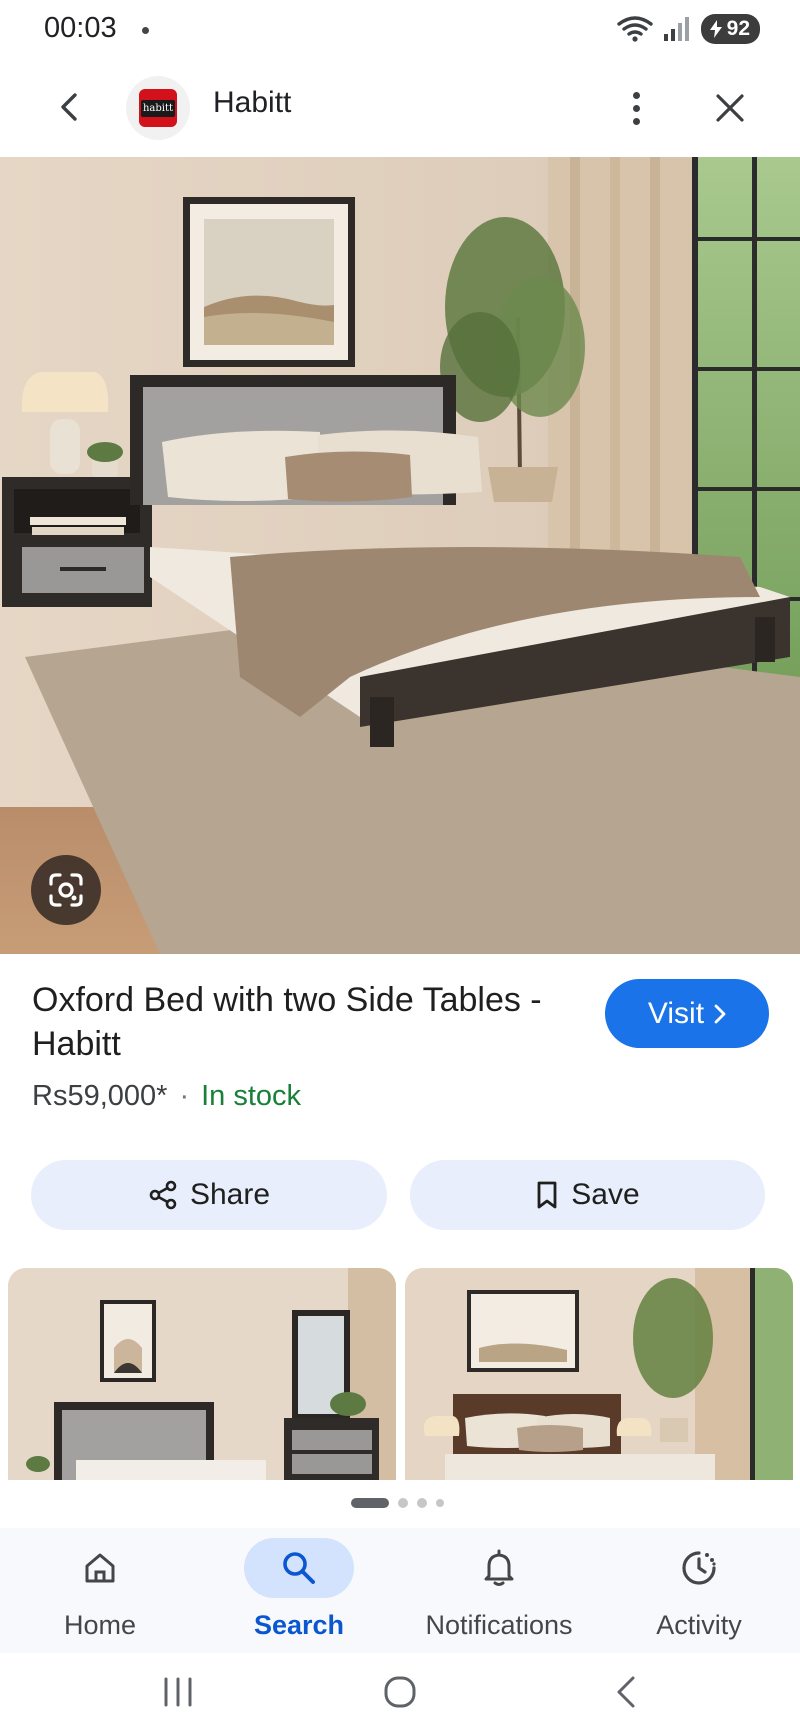 This screenshot has height=1733, width=800. I want to click on search-icon, so click(299, 1568).